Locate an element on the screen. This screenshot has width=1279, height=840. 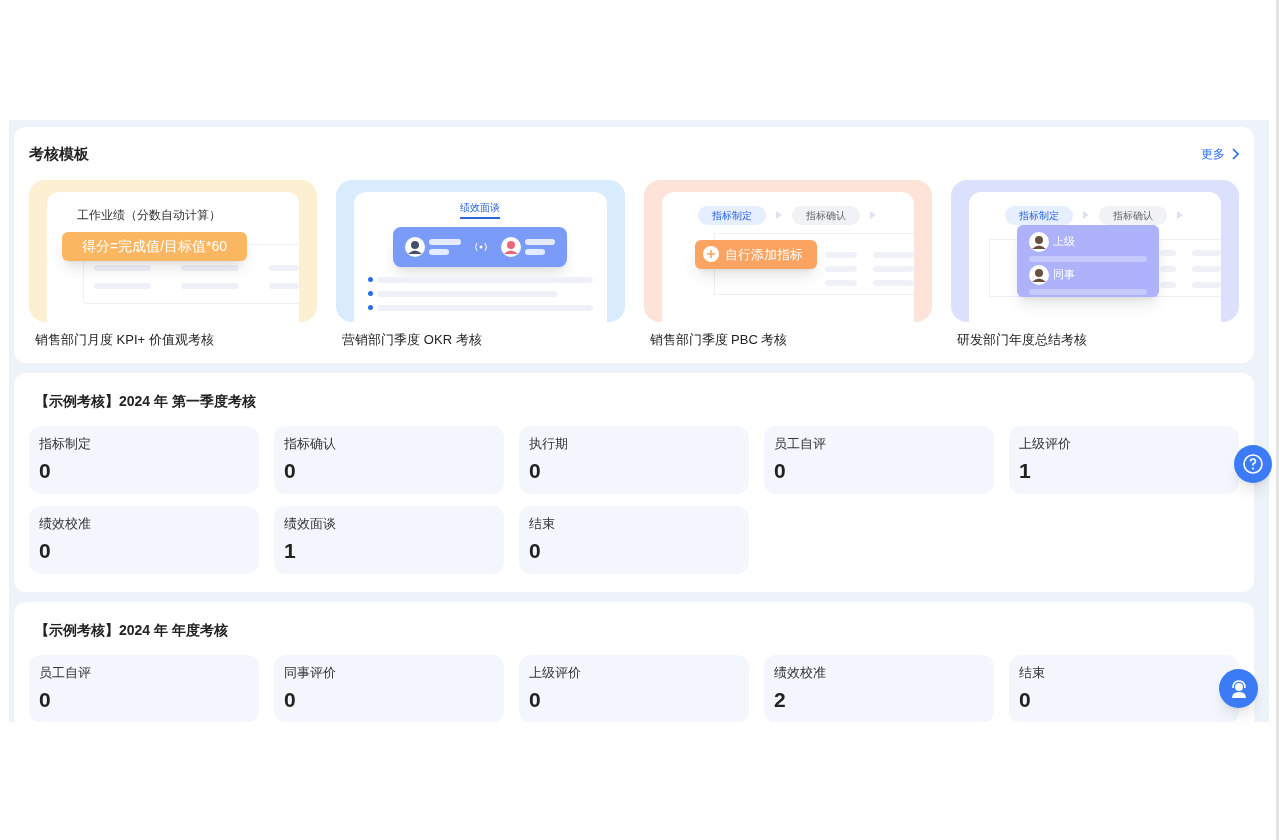
help-icon is located at coordinates (1253, 464).